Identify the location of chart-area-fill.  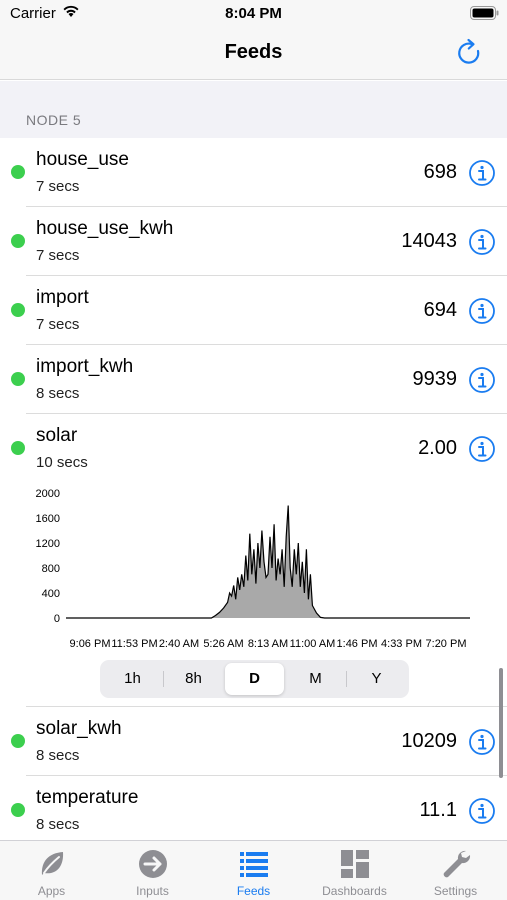
(268, 561).